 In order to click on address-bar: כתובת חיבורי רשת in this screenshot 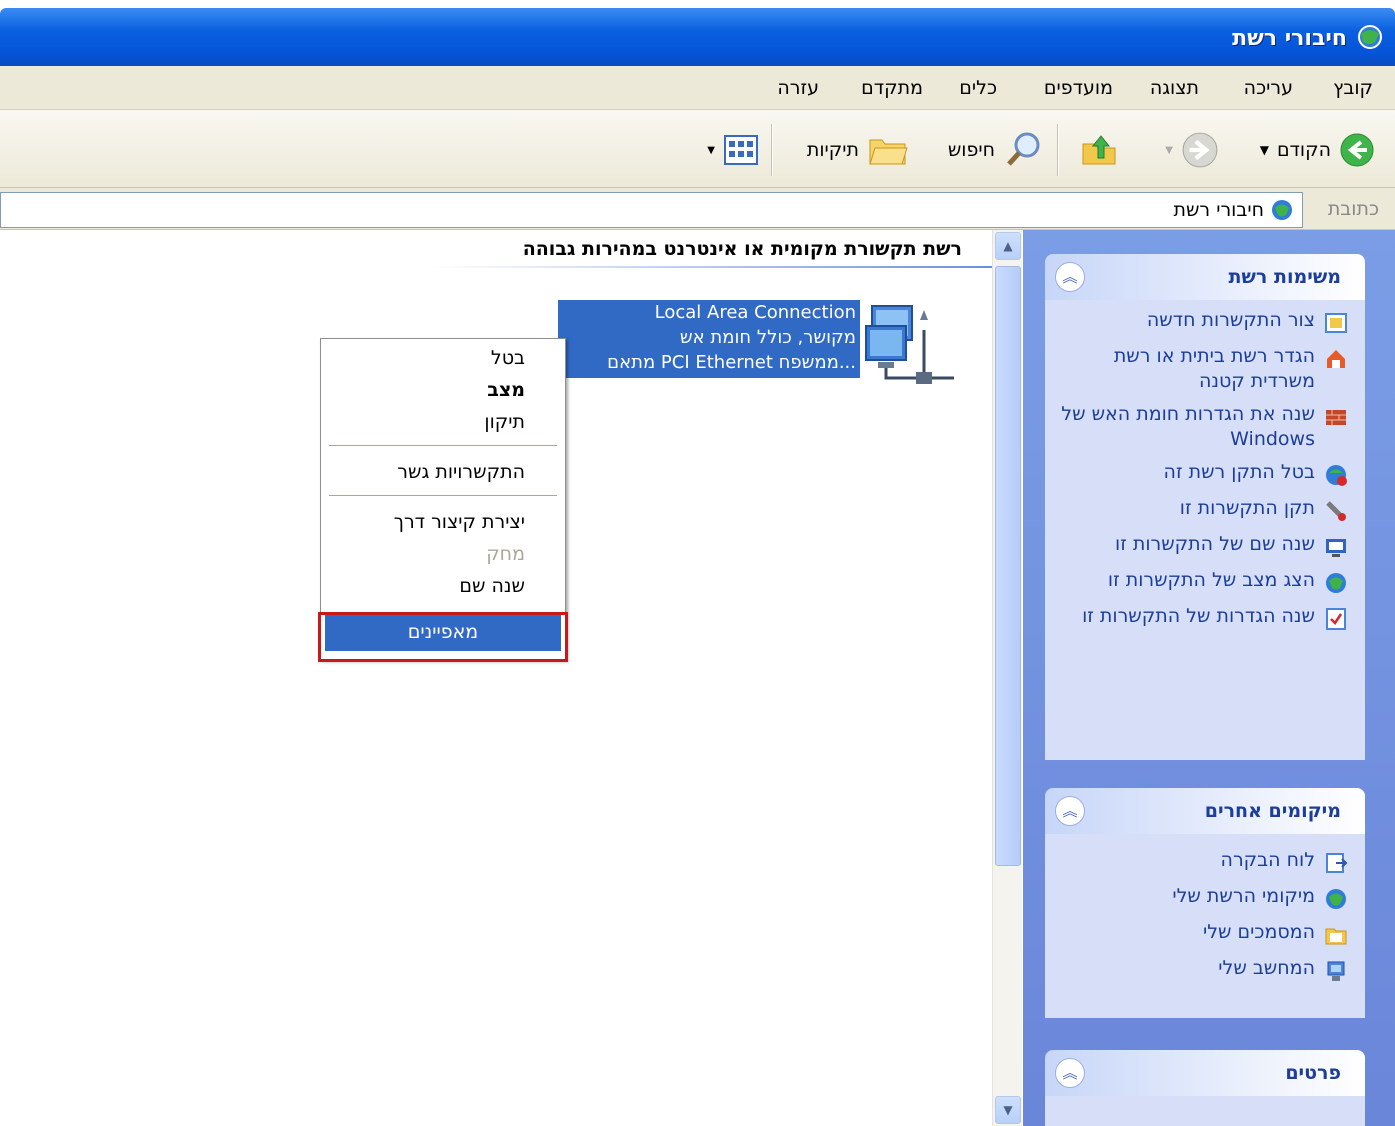, I will do `click(697, 209)`.